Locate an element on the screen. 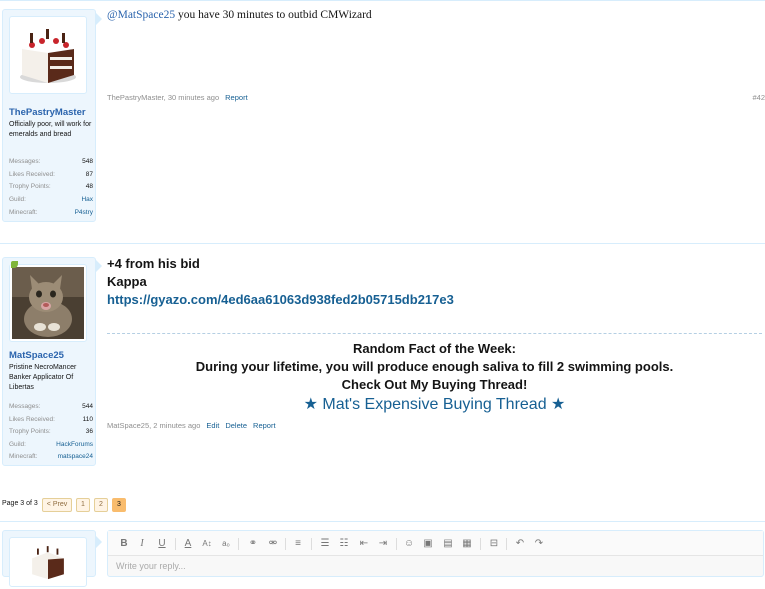 This screenshot has width=765, height=589. save-draft-icon: ⊟ is located at coordinates (494, 544).